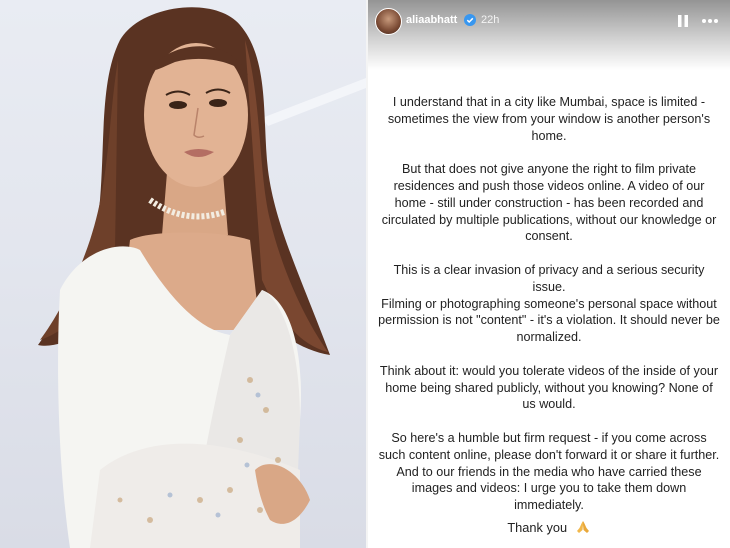 The image size is (730, 548). What do you see at coordinates (431, 20) in the screenshot?
I see `username: aliaabhatt` at bounding box center [431, 20].